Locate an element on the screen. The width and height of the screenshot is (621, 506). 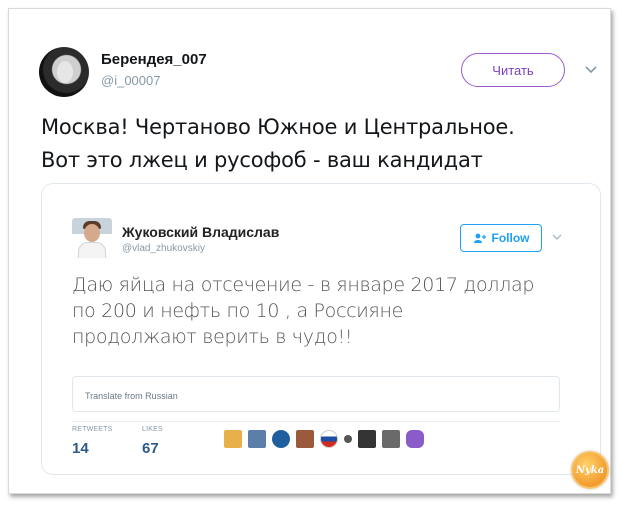
add-user-icon is located at coordinates (479, 238).